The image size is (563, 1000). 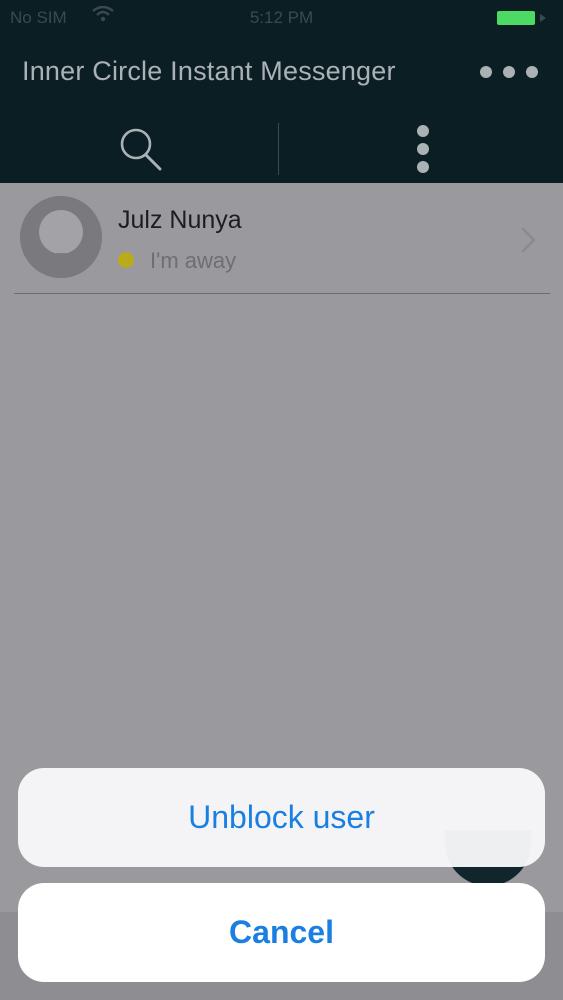 I want to click on battery-icon, so click(x=516, y=18).